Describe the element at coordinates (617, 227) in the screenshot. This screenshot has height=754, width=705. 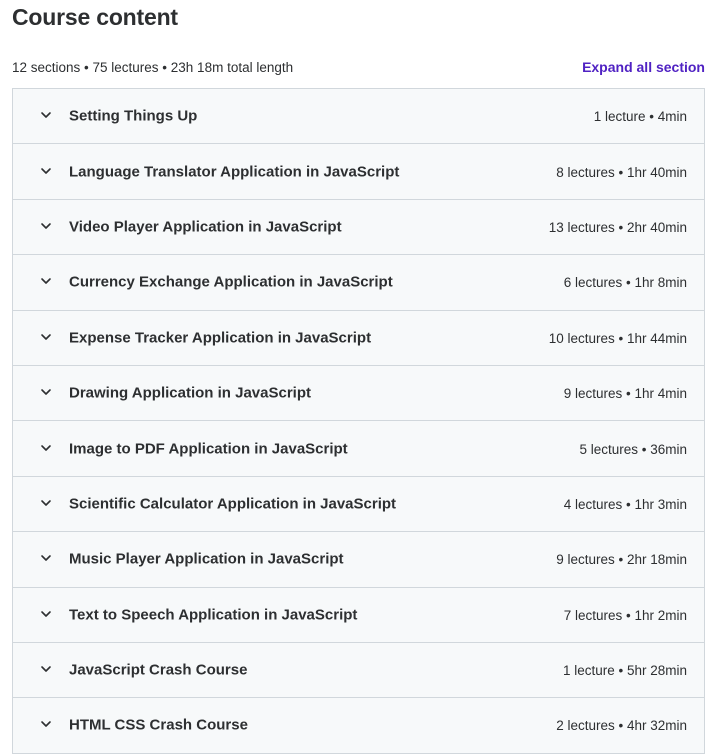
I see `section-meta: 13 lectures • 2hr 40min` at that location.